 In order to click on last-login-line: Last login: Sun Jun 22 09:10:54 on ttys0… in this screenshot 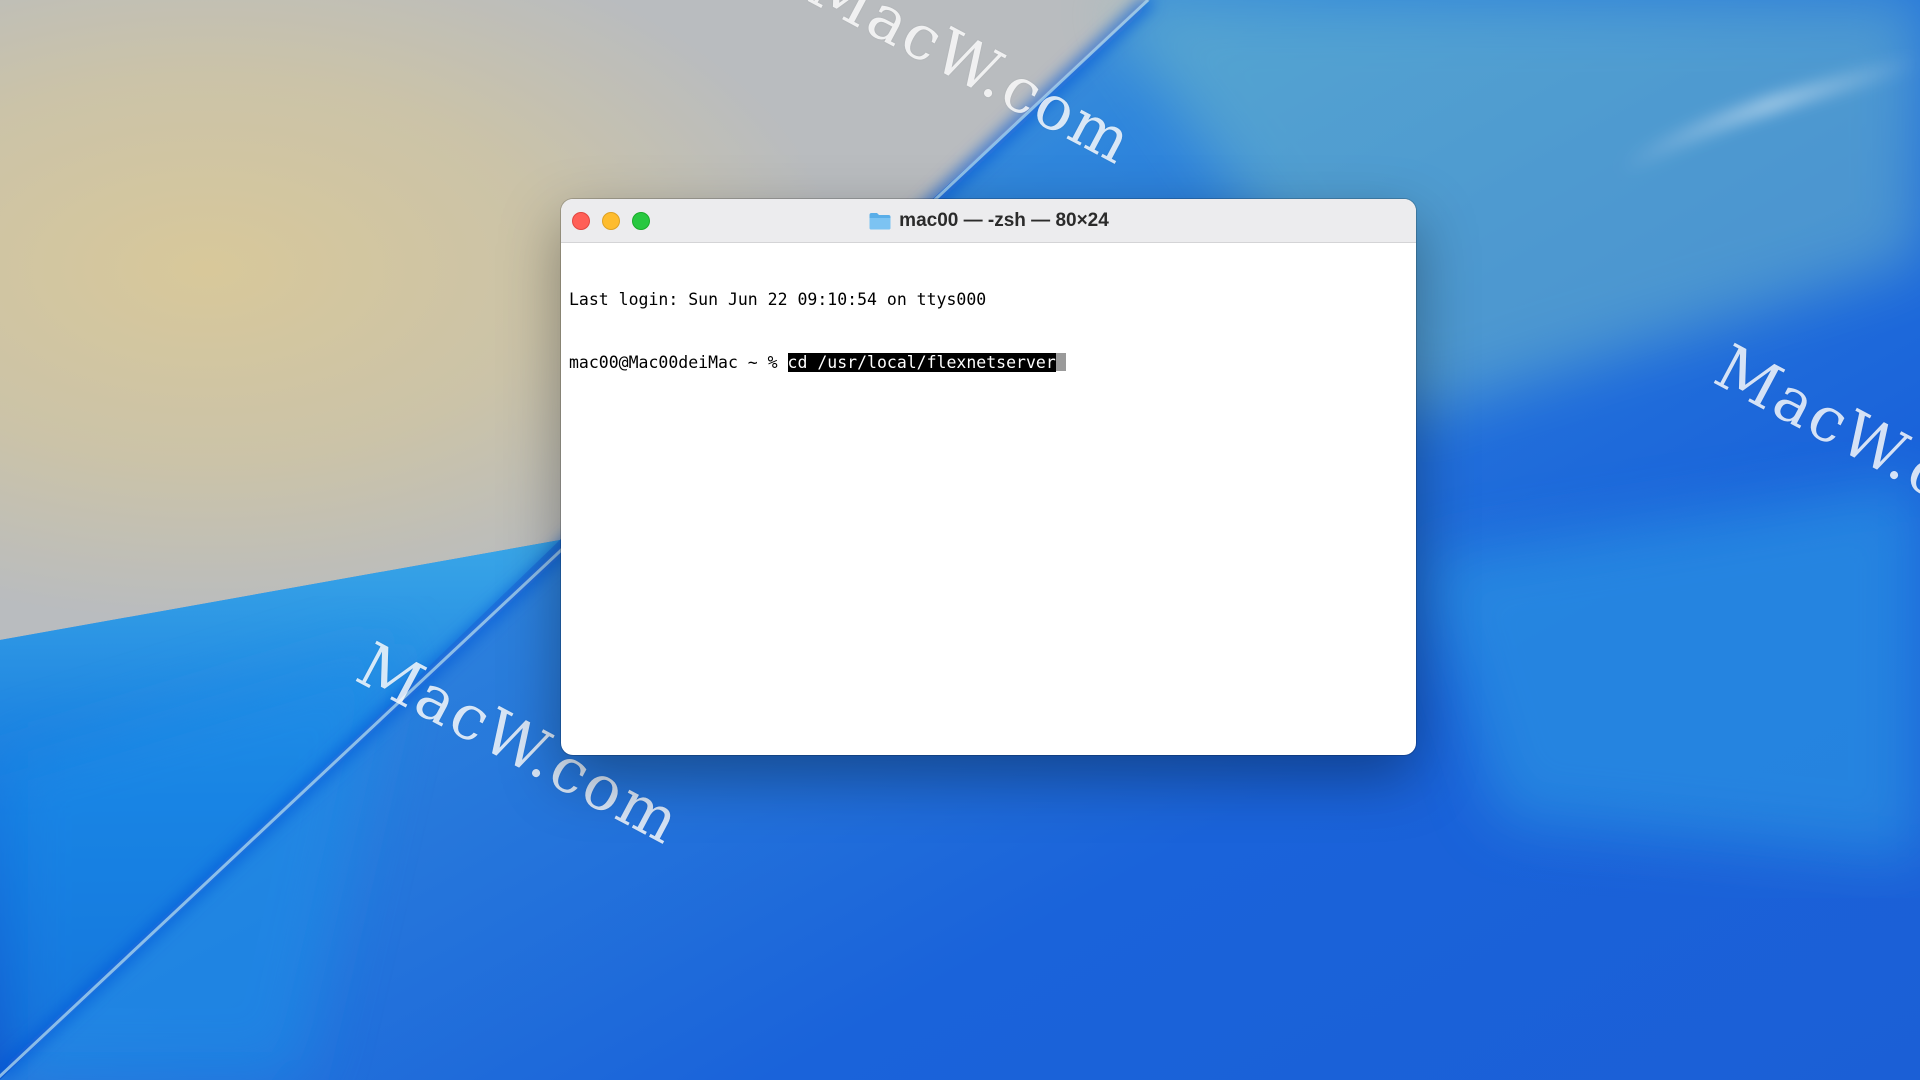, I will do `click(778, 299)`.